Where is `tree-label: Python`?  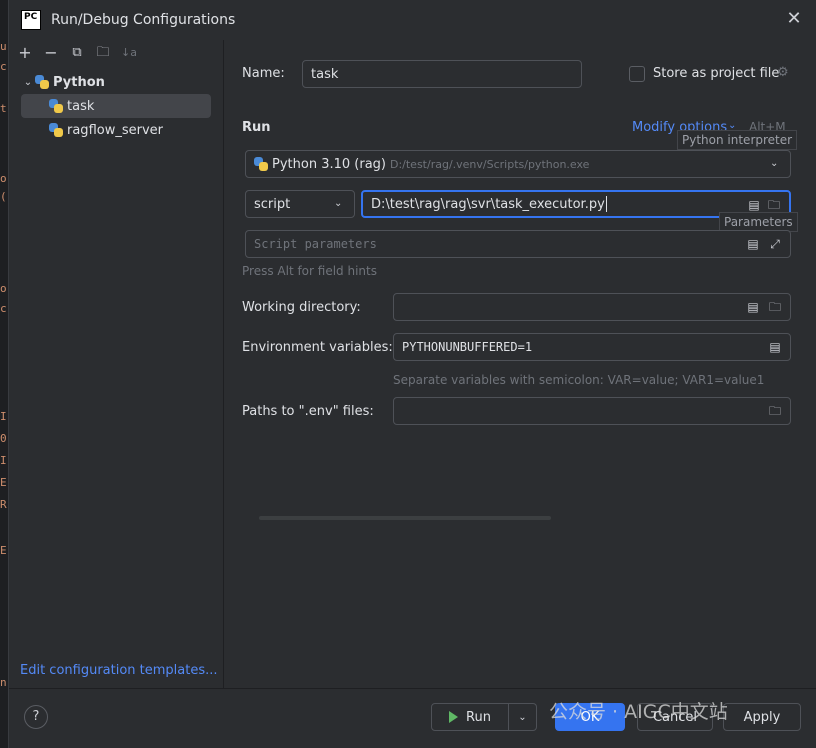
tree-label: Python is located at coordinates (79, 82).